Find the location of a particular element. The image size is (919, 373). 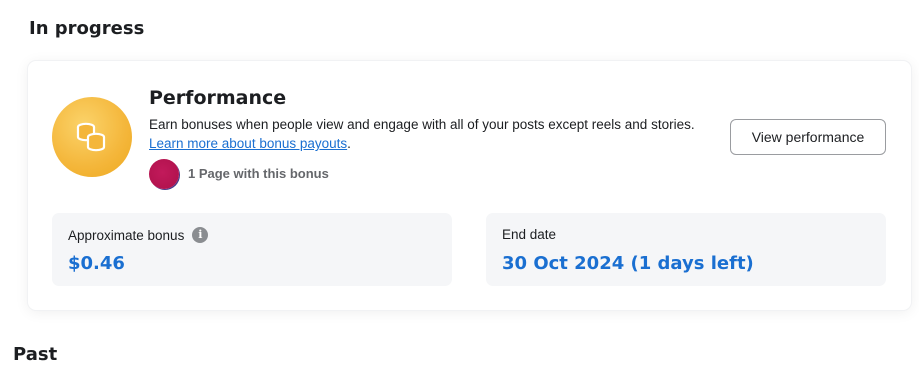

view-performance-button: View performance is located at coordinates (808, 137).